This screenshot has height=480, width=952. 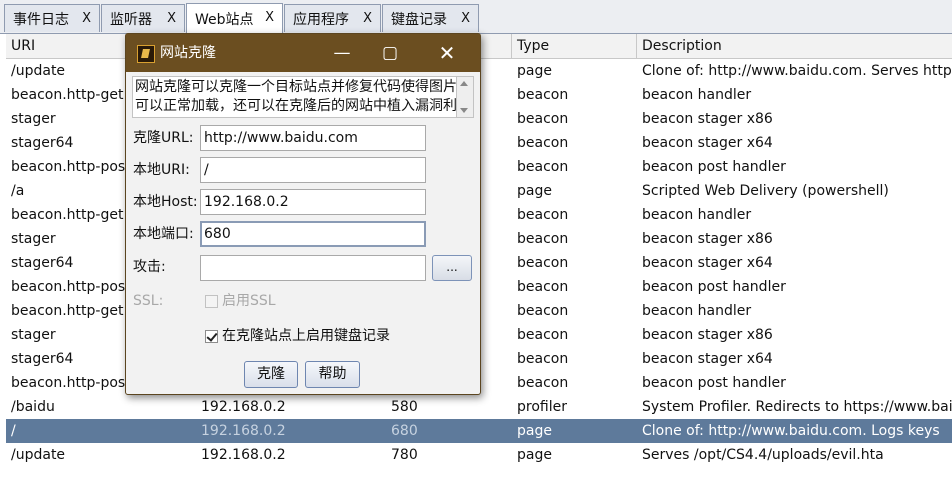 I want to click on minimize-icon: —, so click(x=342, y=53).